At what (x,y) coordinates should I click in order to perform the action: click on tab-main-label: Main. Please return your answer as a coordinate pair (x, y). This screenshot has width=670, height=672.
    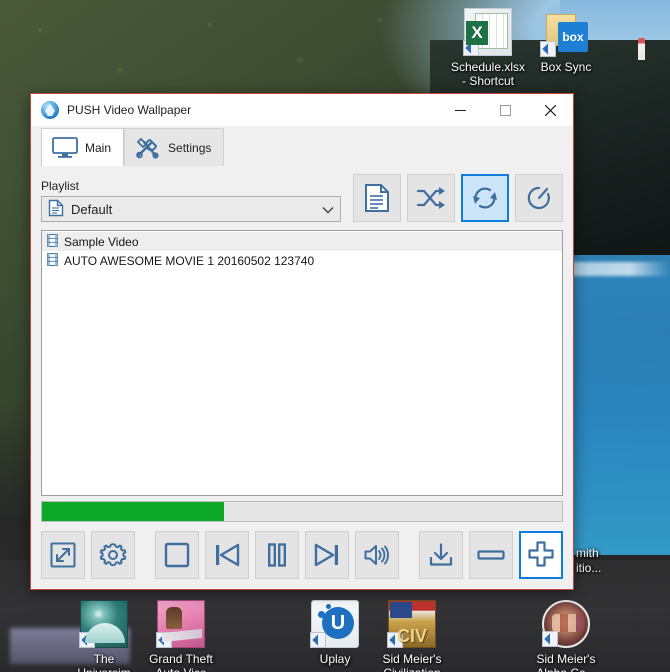
    Looking at the image, I should click on (98, 147).